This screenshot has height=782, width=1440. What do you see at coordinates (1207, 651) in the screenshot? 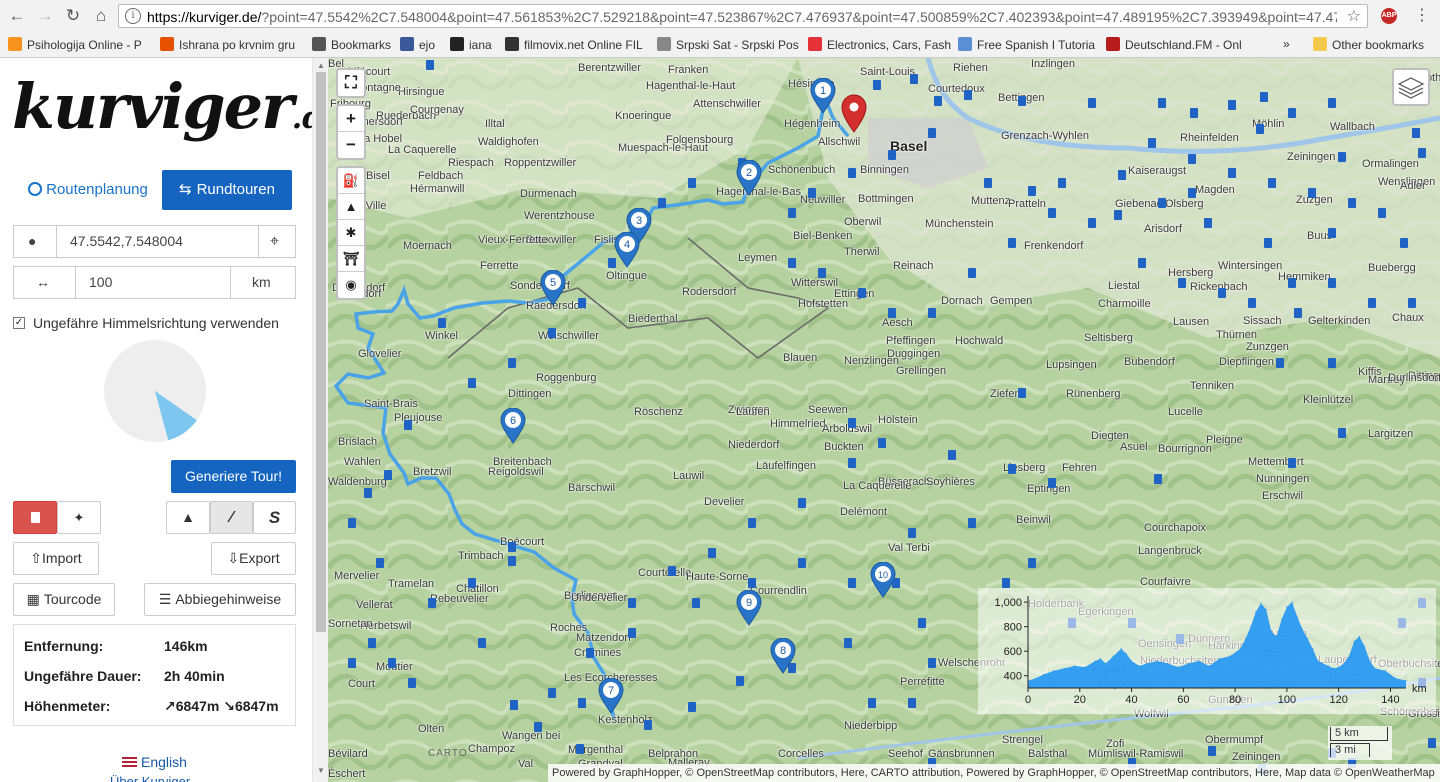
I see `elevation-profile: 0 20 40 60 80 100 120 140 400 600 800 1,000 km` at bounding box center [1207, 651].